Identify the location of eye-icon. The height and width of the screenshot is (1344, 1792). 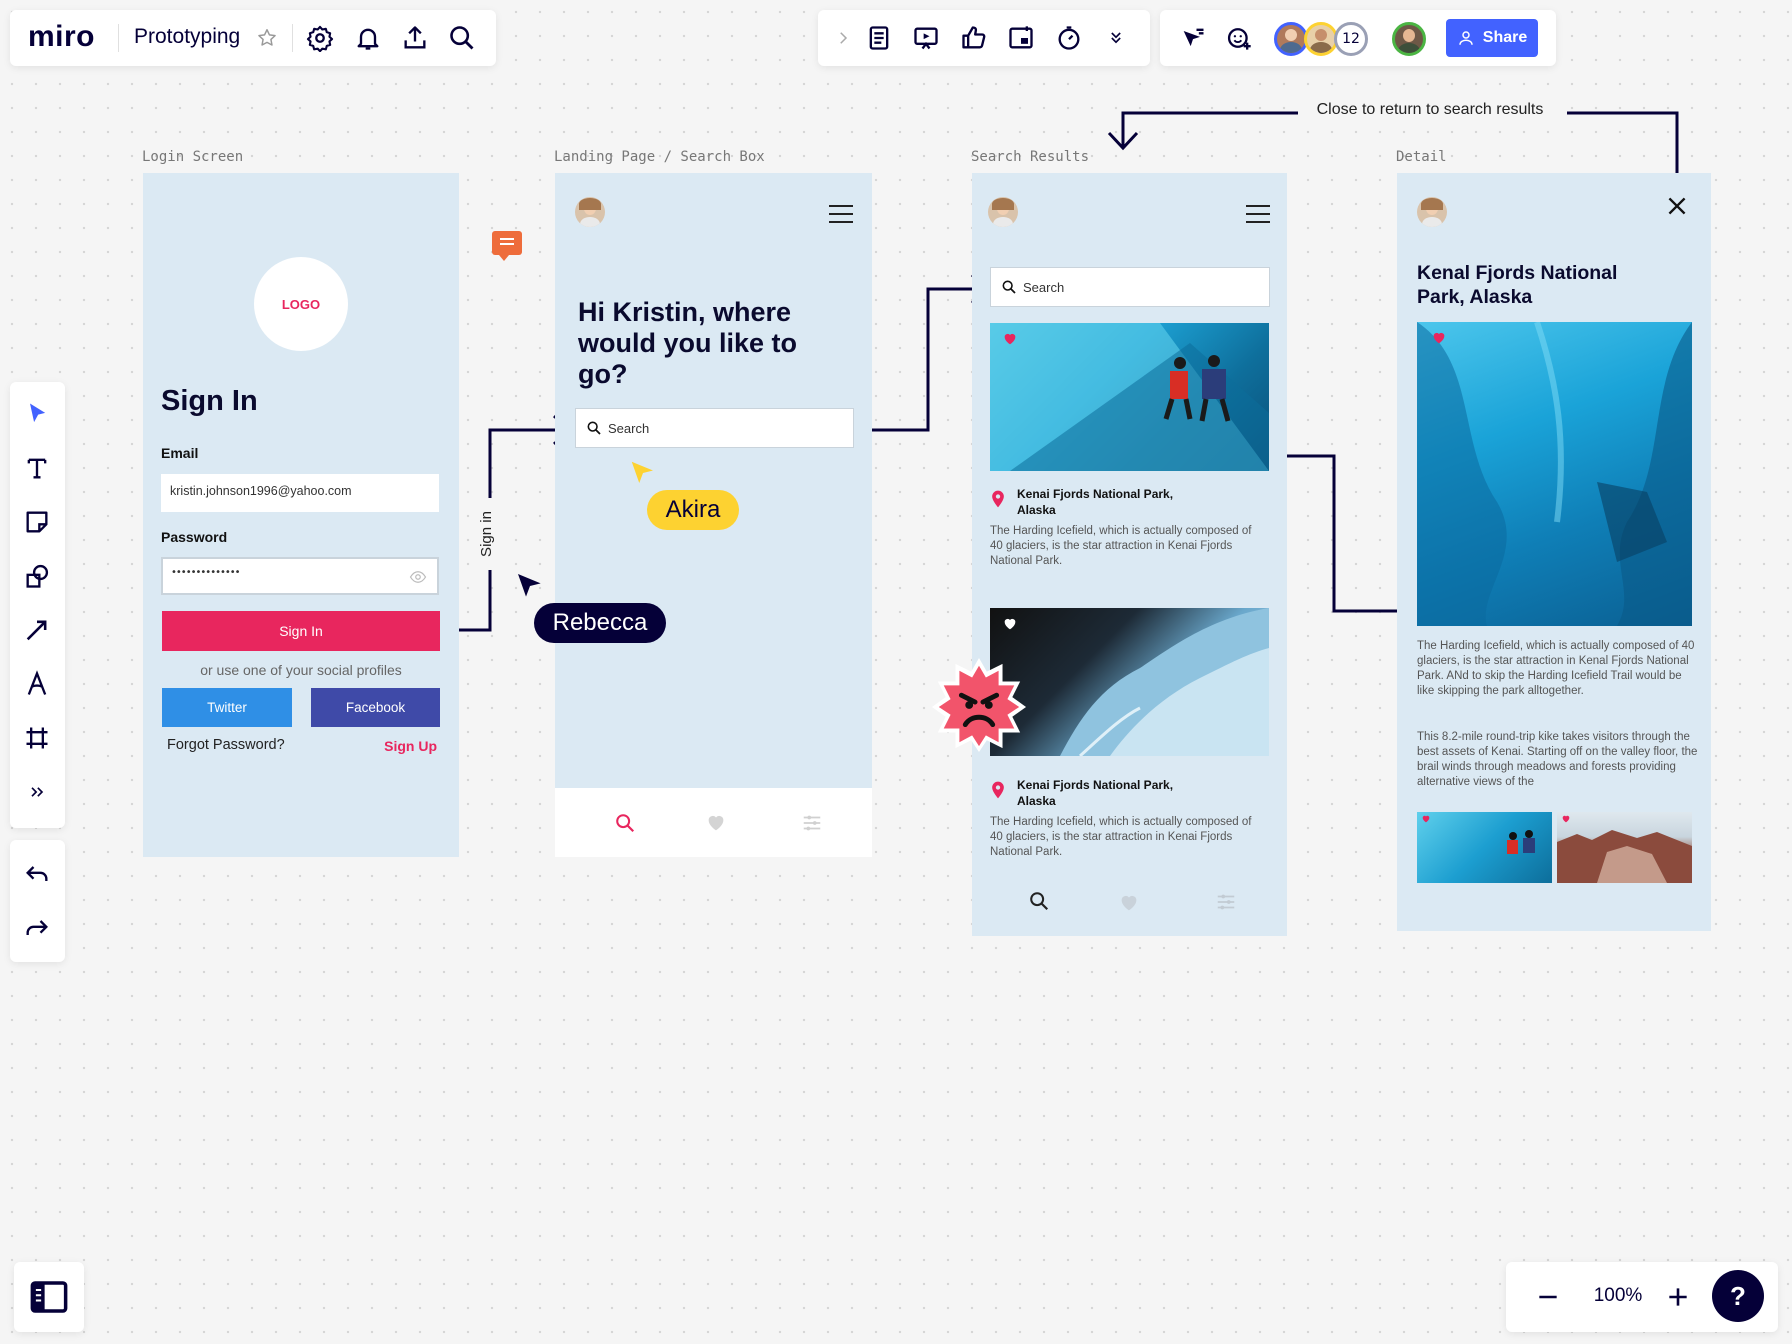
(418, 577).